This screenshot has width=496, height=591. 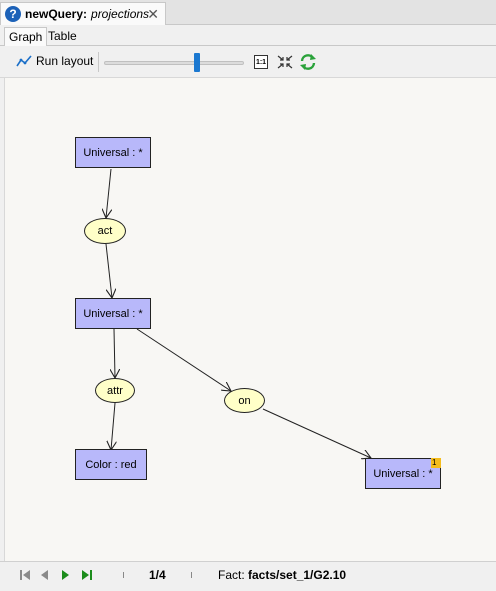 What do you see at coordinates (183, 359) in the screenshot?
I see `edge-n2-r3` at bounding box center [183, 359].